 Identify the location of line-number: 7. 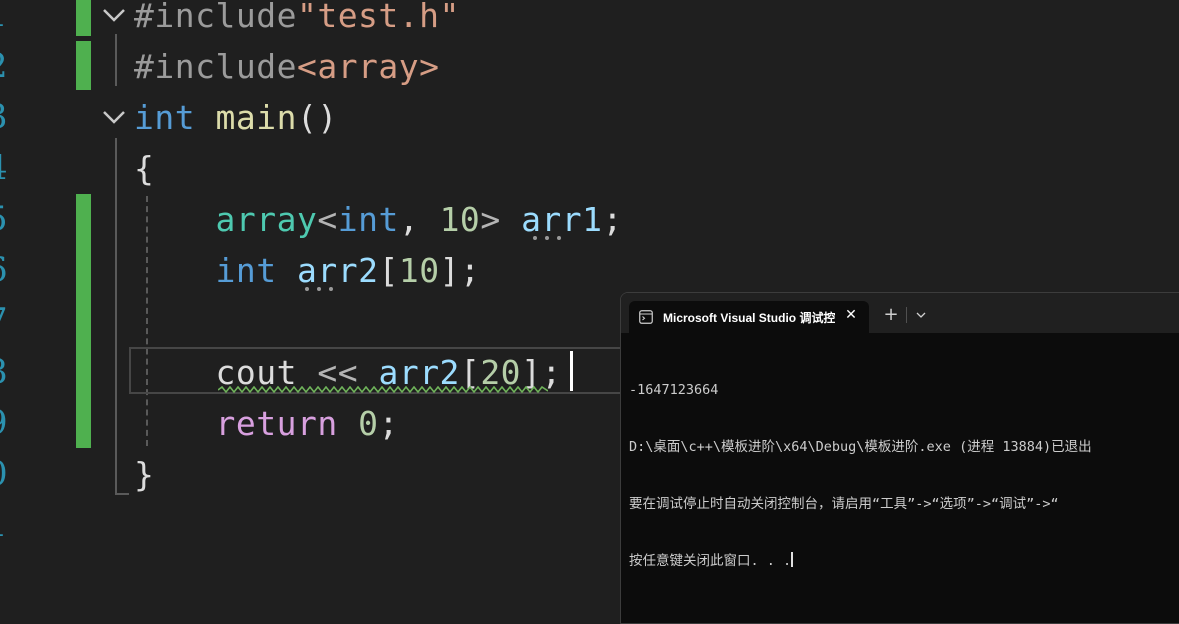
(13, 321).